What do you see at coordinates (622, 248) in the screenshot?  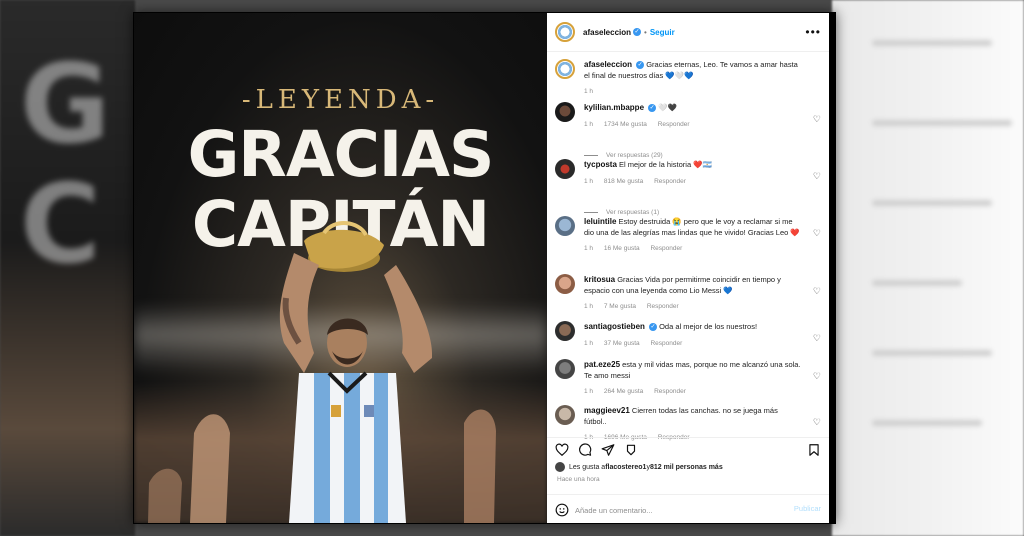 I see `comment-likes: 16 Me gusta` at bounding box center [622, 248].